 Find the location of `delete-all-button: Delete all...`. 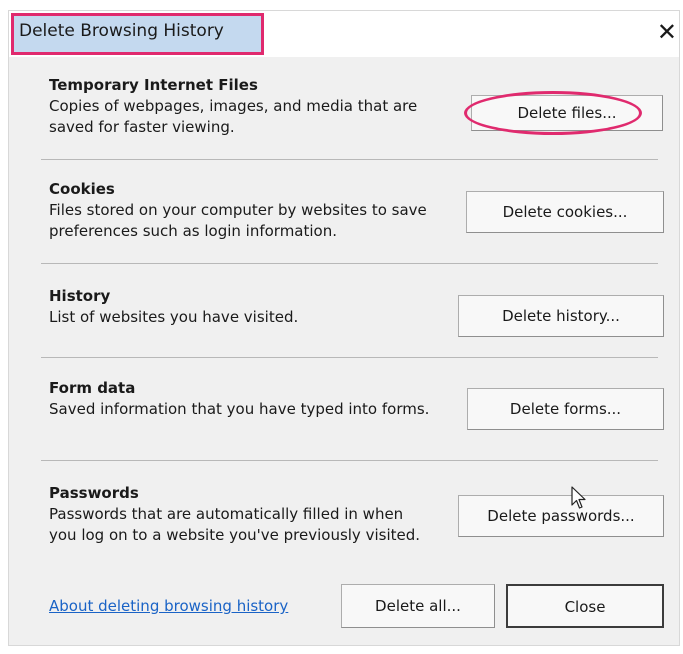

delete-all-button: Delete all... is located at coordinates (418, 606).